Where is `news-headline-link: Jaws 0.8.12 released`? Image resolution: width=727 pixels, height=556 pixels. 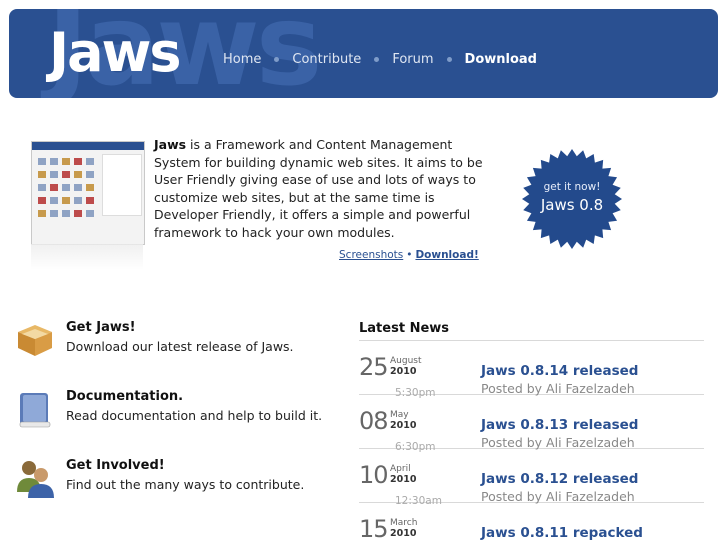
news-headline-link: Jaws 0.8.12 released is located at coordinates (559, 479).